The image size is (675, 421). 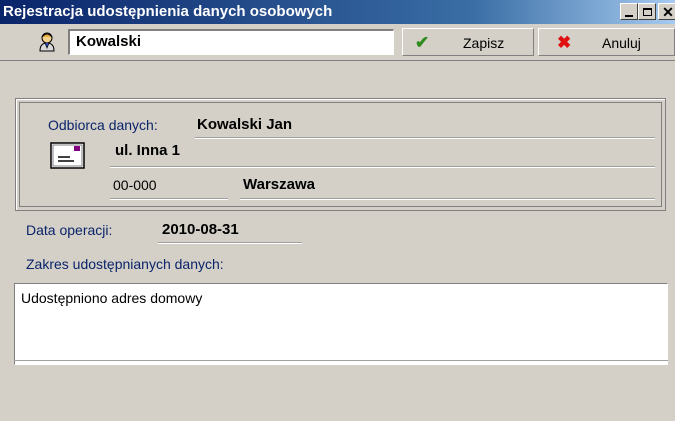 What do you see at coordinates (69, 230) in the screenshot?
I see `operation-date-label: Data operacji:` at bounding box center [69, 230].